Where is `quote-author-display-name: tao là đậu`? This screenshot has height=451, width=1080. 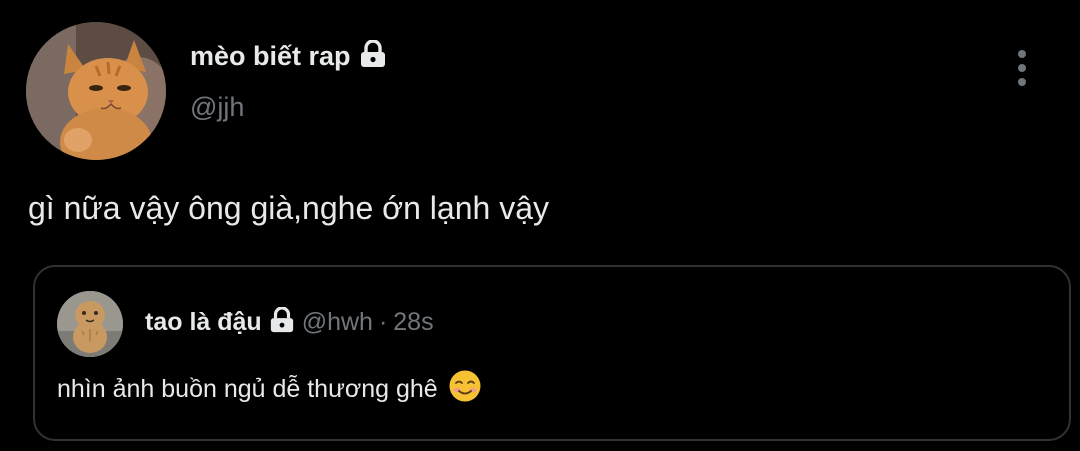
quote-author-display-name: tao là đậu is located at coordinates (203, 322).